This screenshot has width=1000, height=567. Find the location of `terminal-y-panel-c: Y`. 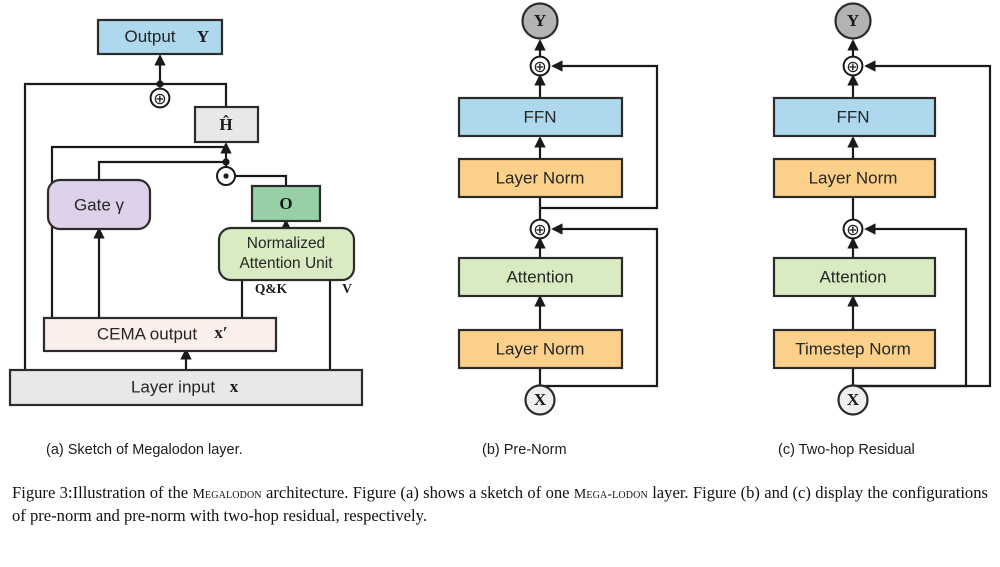

terminal-y-panel-c: Y is located at coordinates (853, 21).